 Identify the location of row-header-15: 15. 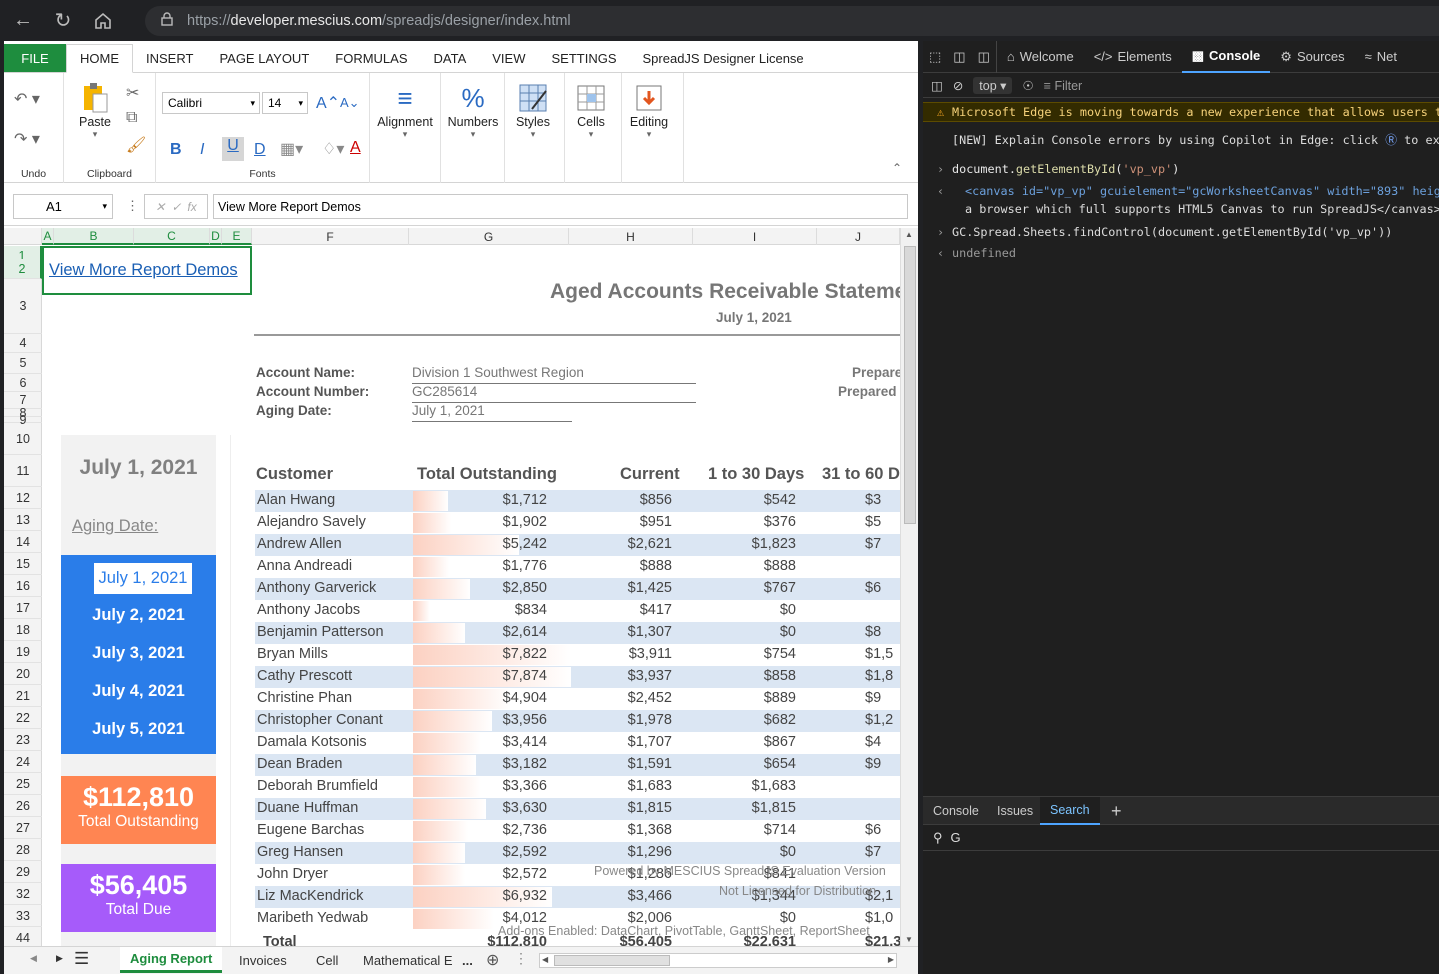
(23, 564).